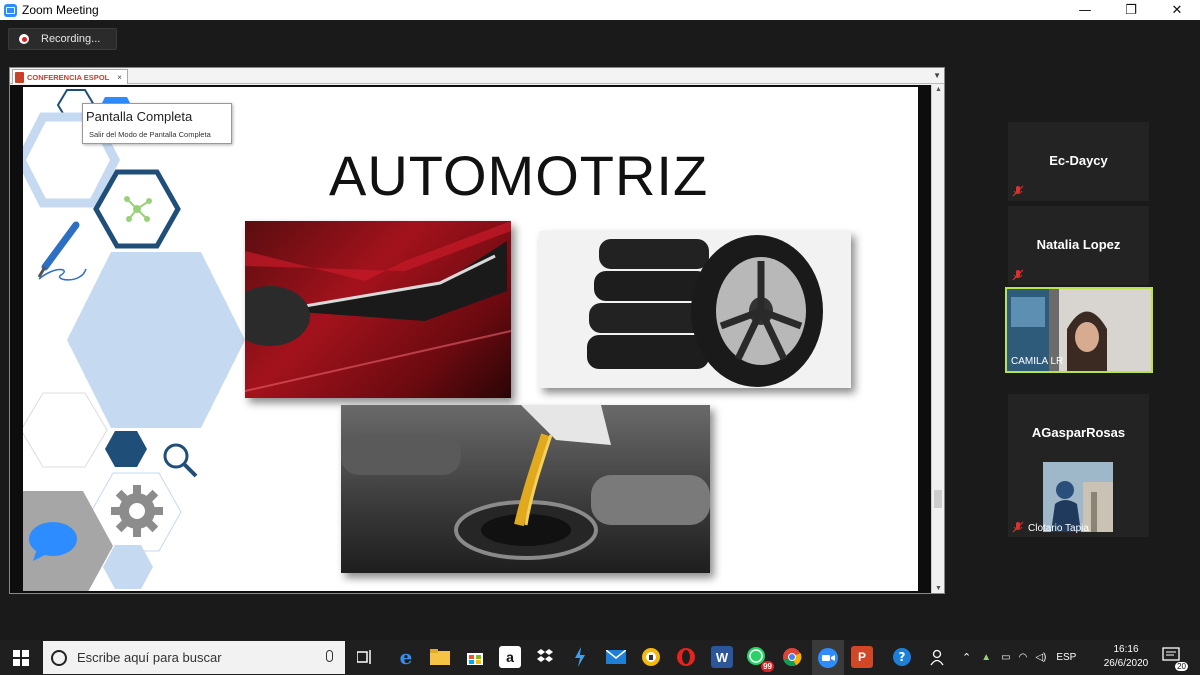 This screenshot has height=675, width=1200. I want to click on task-view-icon, so click(365, 657).